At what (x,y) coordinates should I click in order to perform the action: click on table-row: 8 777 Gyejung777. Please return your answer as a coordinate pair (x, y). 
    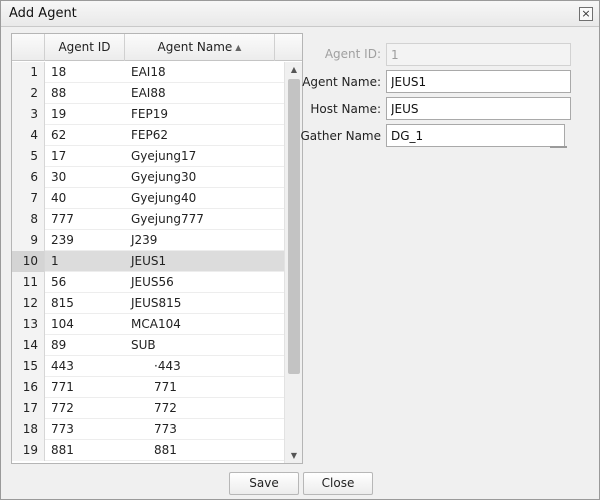
    Looking at the image, I should click on (148, 219).